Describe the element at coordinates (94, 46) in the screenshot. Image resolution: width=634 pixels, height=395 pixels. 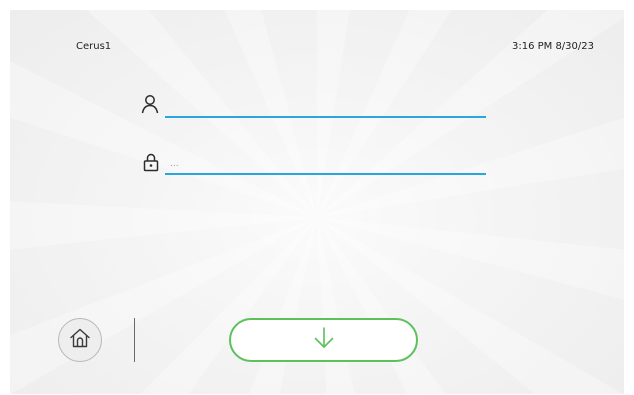
I see `device-name: Cerus1` at that location.